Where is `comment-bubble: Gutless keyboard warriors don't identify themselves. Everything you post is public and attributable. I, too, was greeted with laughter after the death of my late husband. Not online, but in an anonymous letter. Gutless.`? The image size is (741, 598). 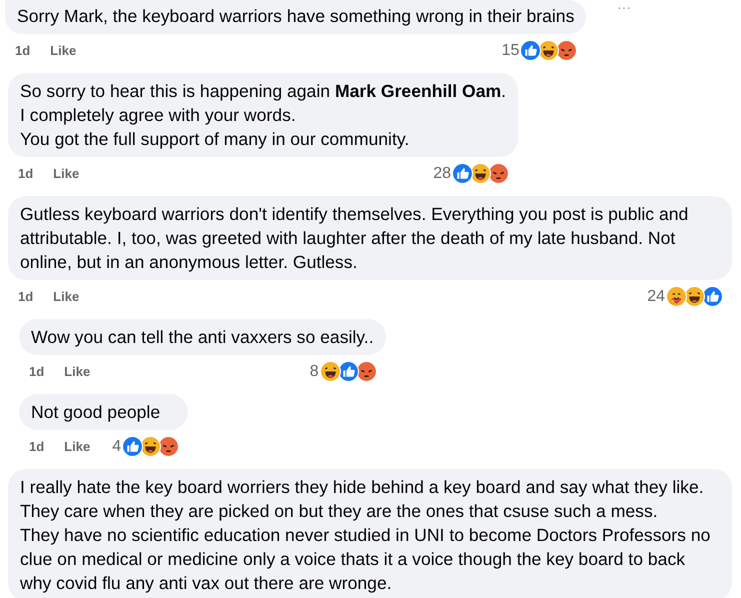
comment-bubble: Gutless keyboard warriors don't identify themselves. Everything you post is public and attributable. I, too, was greeted with laughter after the death of my late husband. Not online, but in an anonymous letter. Gutless. is located at coordinates (370, 238).